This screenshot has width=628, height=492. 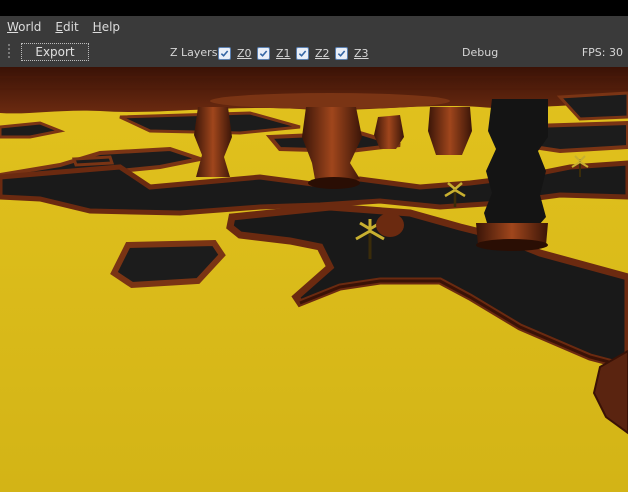 What do you see at coordinates (235, 53) in the screenshot?
I see `z0-checkbox: Z0` at bounding box center [235, 53].